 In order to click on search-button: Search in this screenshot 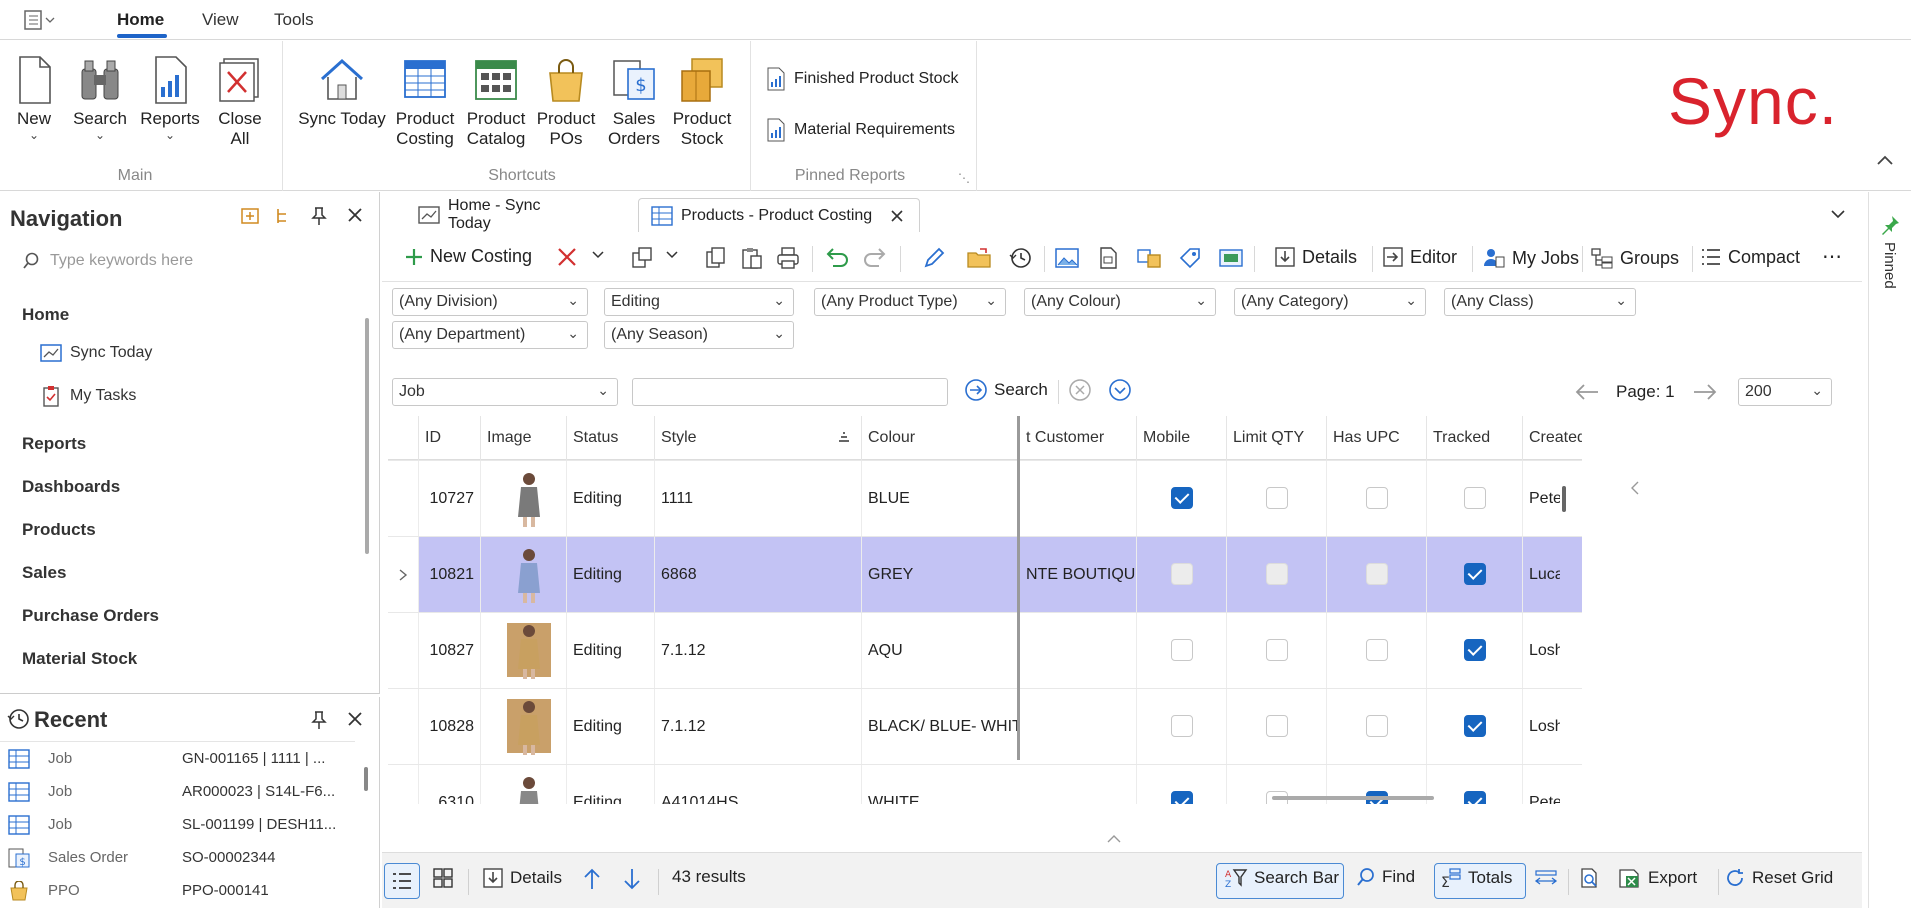, I will do `click(1006, 390)`.